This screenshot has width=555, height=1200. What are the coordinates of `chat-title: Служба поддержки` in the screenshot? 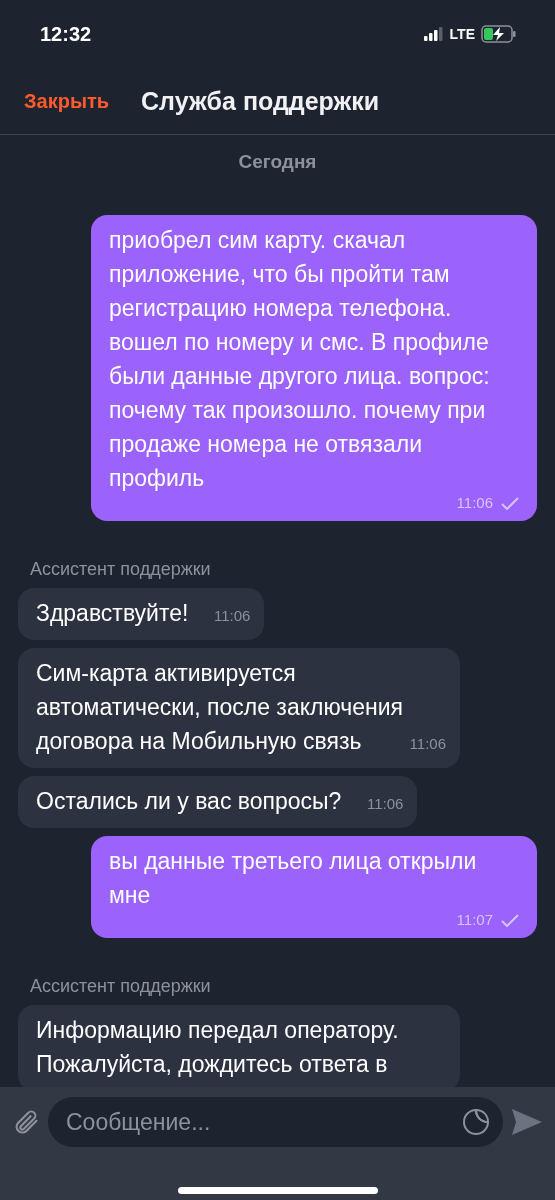 It's located at (260, 101).